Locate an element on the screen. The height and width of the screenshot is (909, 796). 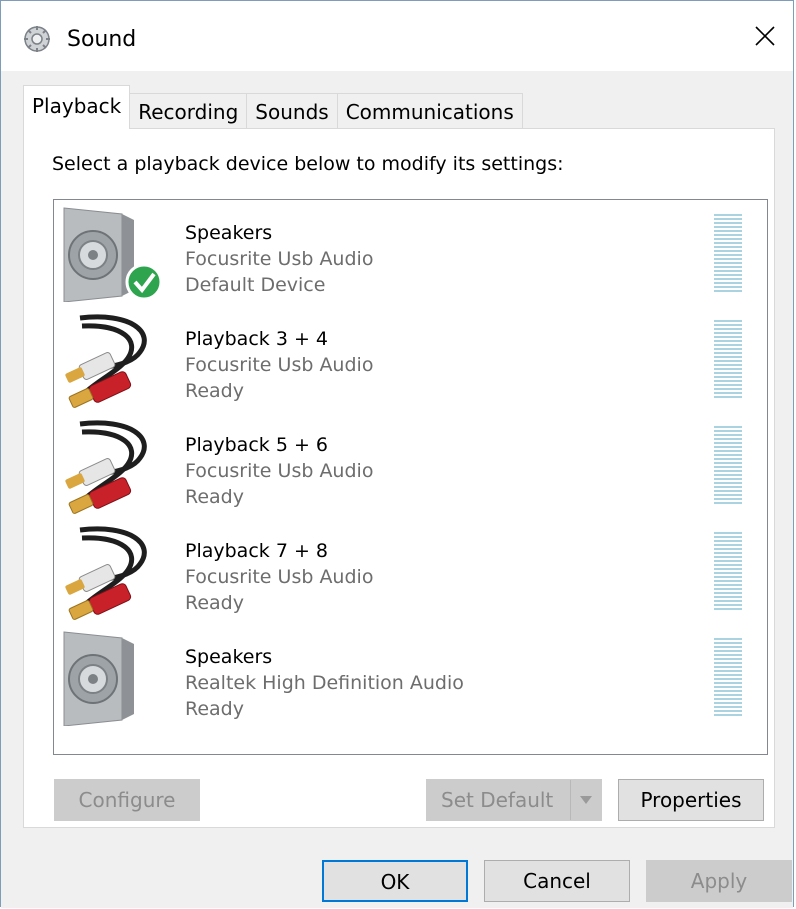
device-item-playback-3-4: Playback 3 + 4 Focusrite Usb Audio Ready is located at coordinates (410, 359).